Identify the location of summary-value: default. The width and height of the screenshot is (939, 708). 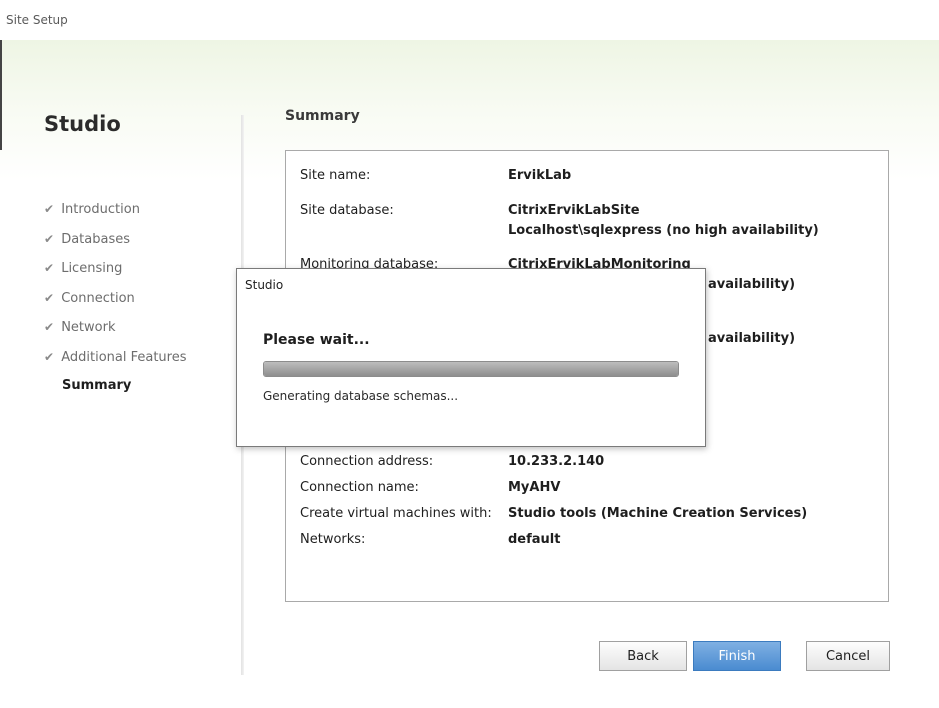
(534, 540).